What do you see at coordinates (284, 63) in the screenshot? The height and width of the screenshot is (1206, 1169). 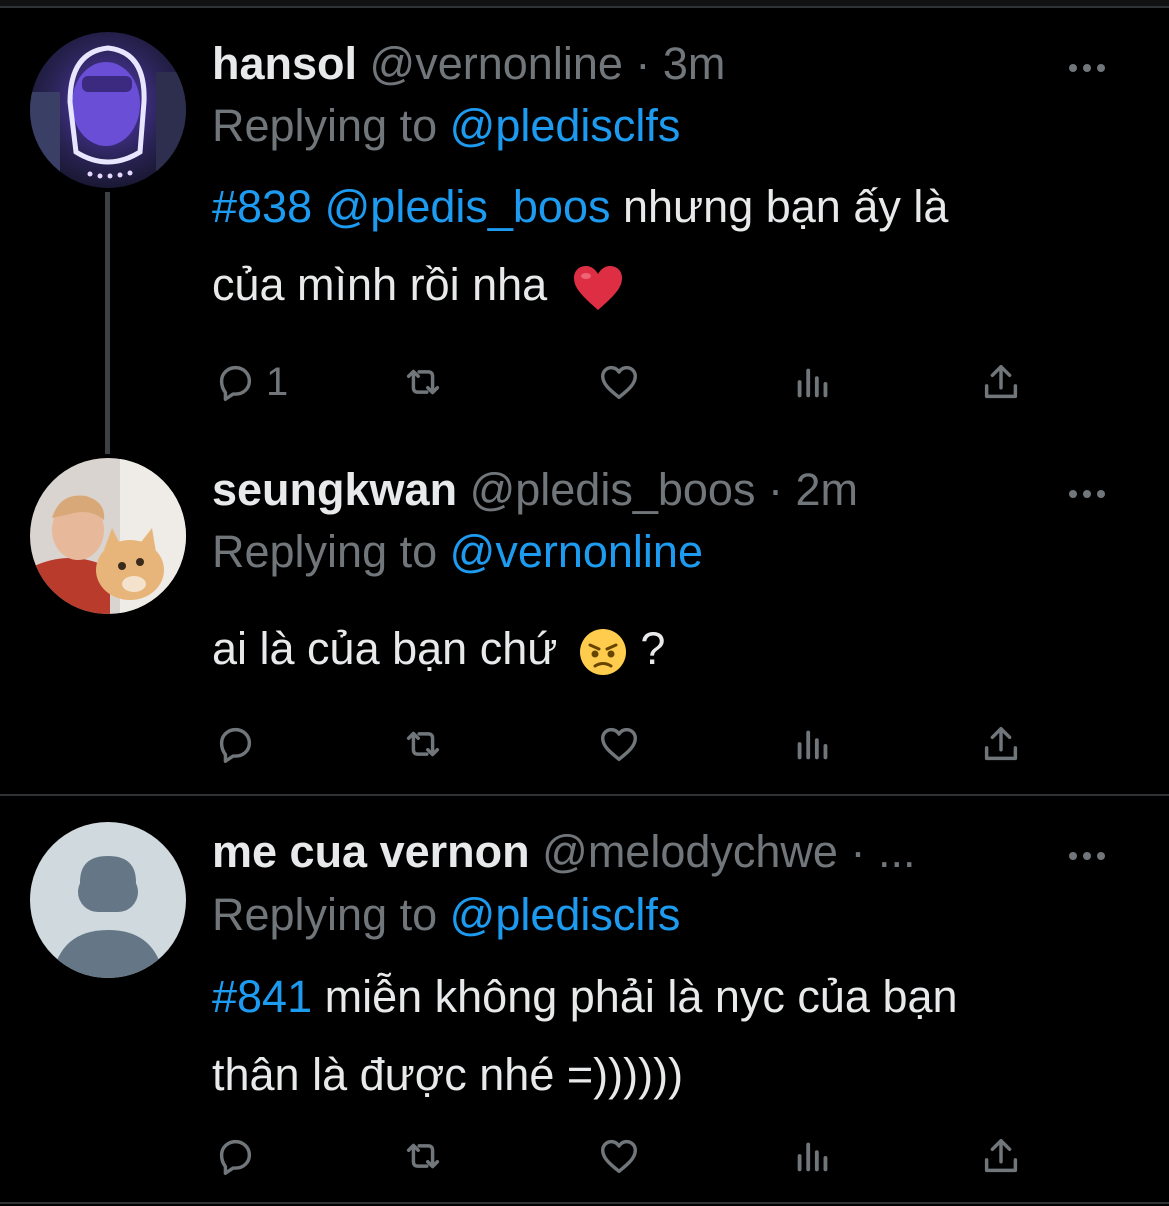 I see `display-name: hansol` at bounding box center [284, 63].